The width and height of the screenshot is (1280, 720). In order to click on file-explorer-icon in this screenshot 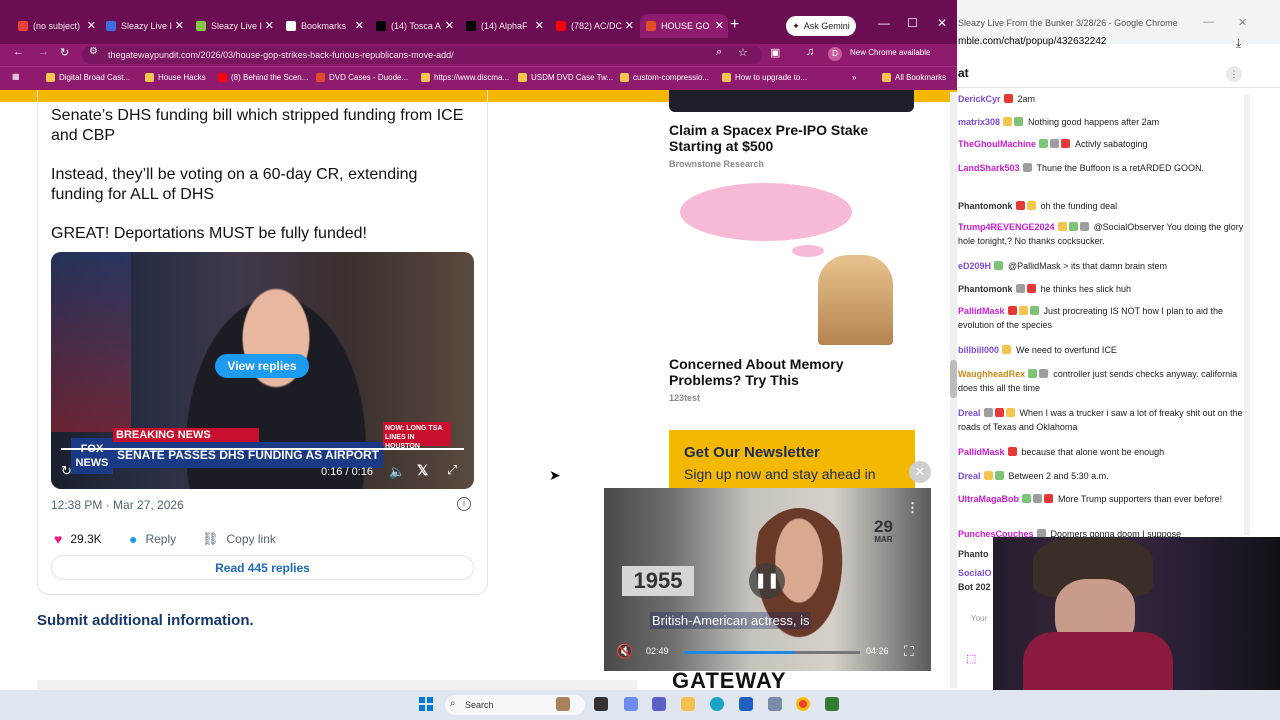, I will do `click(688, 704)`.